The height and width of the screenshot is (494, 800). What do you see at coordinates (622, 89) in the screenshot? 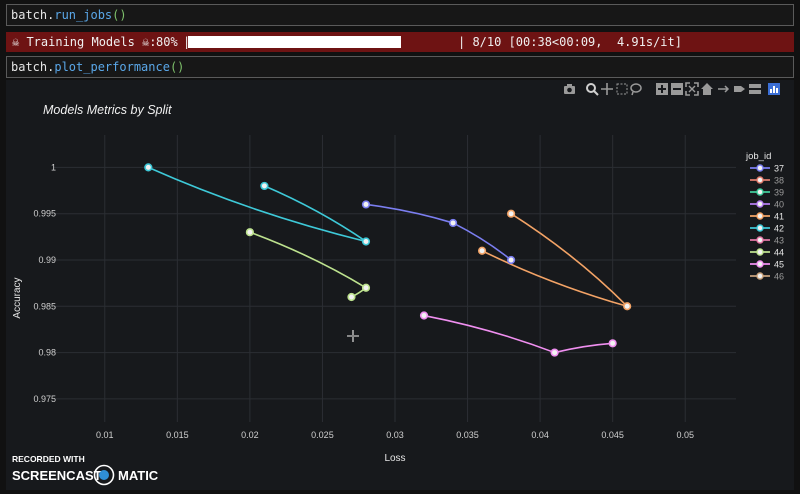
I see `box-select-icon` at bounding box center [622, 89].